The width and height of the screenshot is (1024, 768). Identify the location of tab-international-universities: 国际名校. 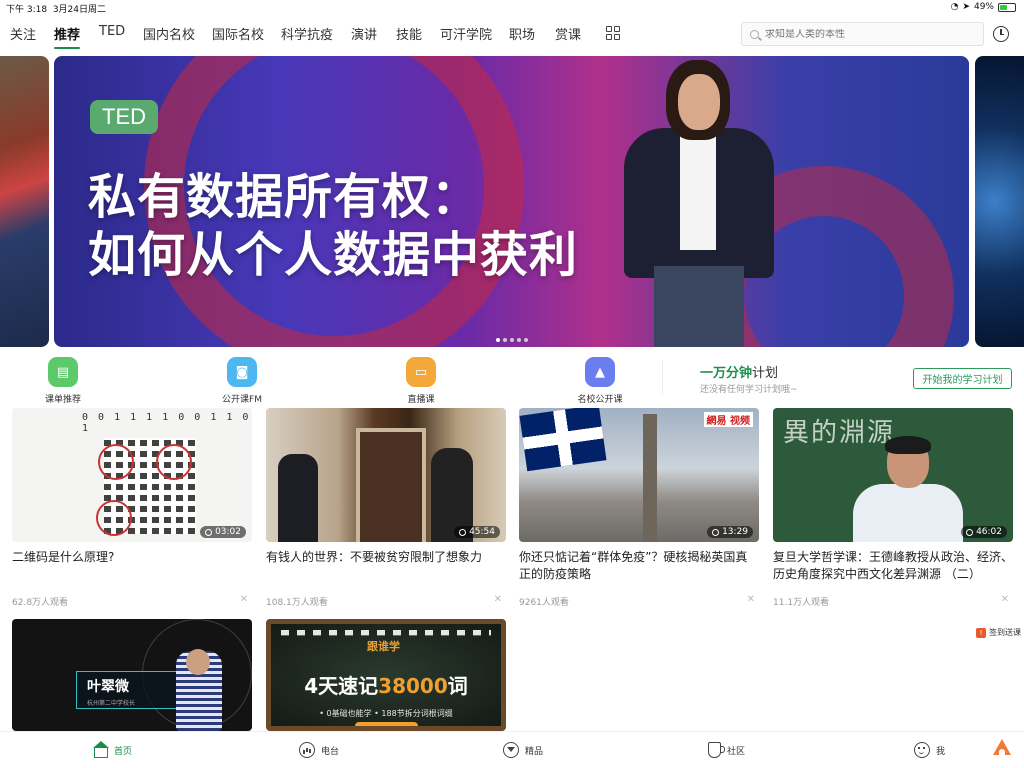
(238, 33).